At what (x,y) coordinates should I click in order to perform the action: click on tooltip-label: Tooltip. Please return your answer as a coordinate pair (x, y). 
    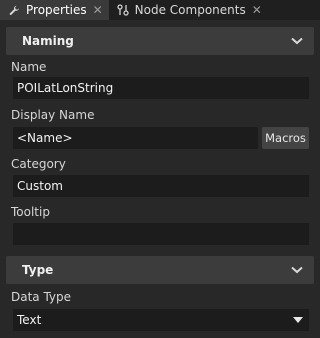
    Looking at the image, I should click on (30, 212).